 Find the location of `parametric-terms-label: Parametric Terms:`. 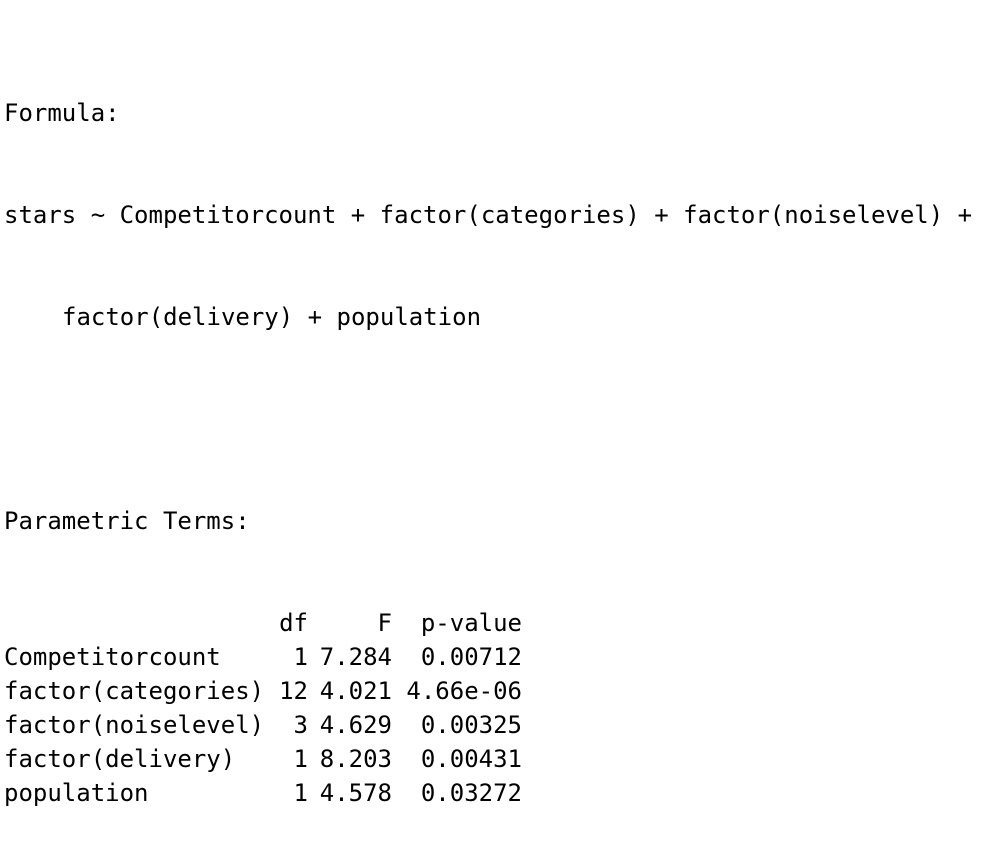

parametric-terms-label: Parametric Terms: is located at coordinates (127, 521).